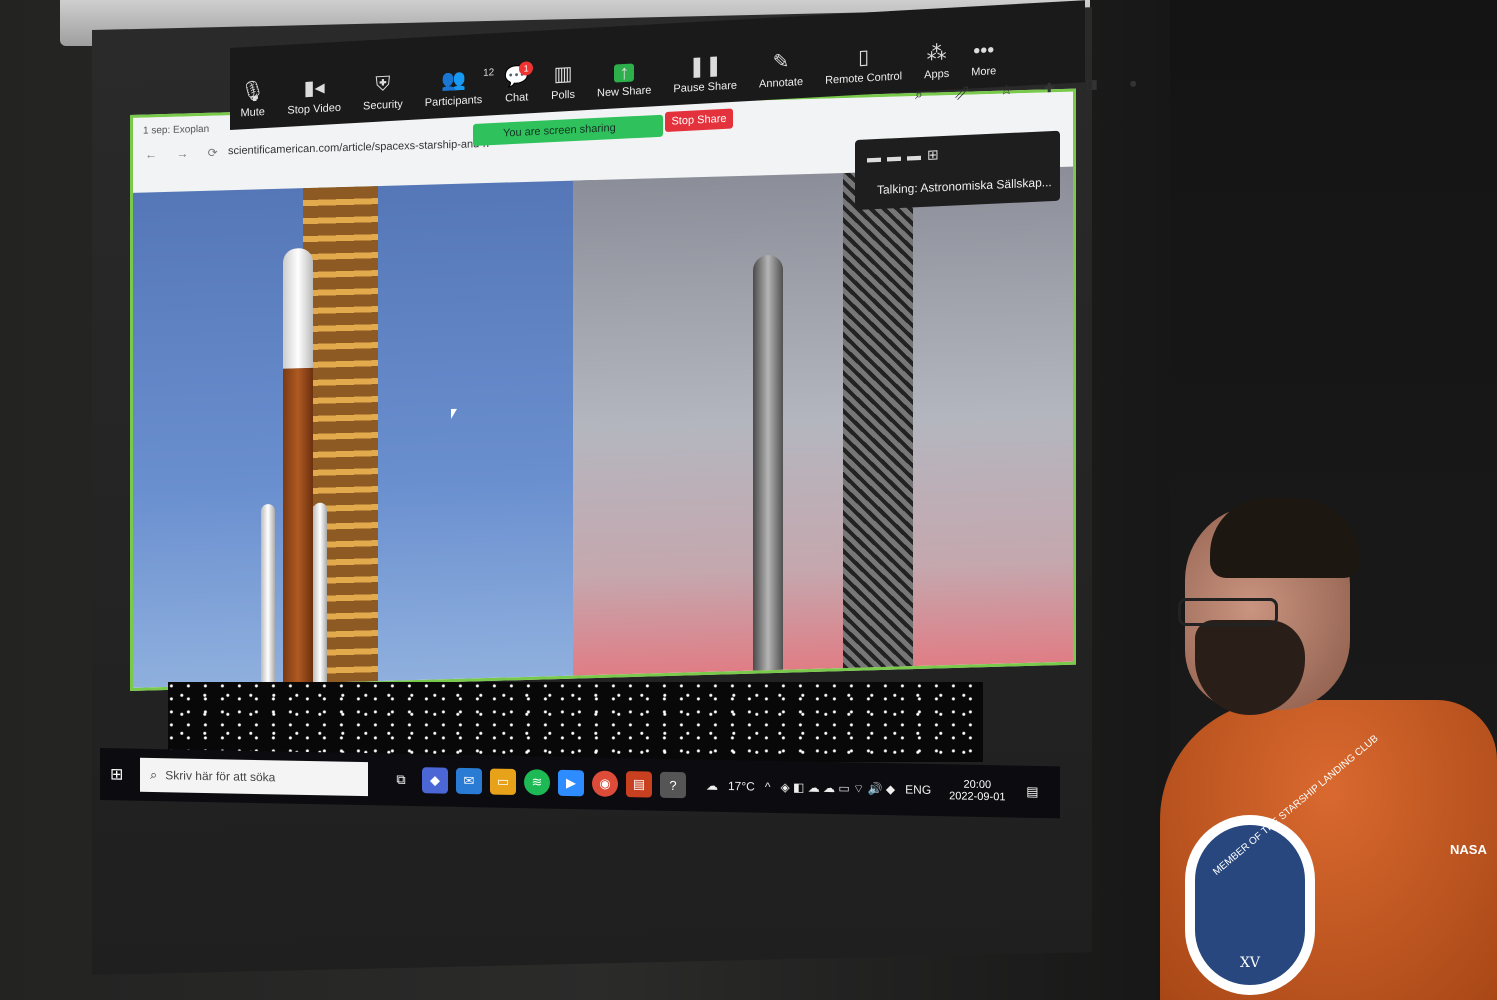  What do you see at coordinates (781, 62) in the screenshot?
I see `pencil-icon: ✎` at bounding box center [781, 62].